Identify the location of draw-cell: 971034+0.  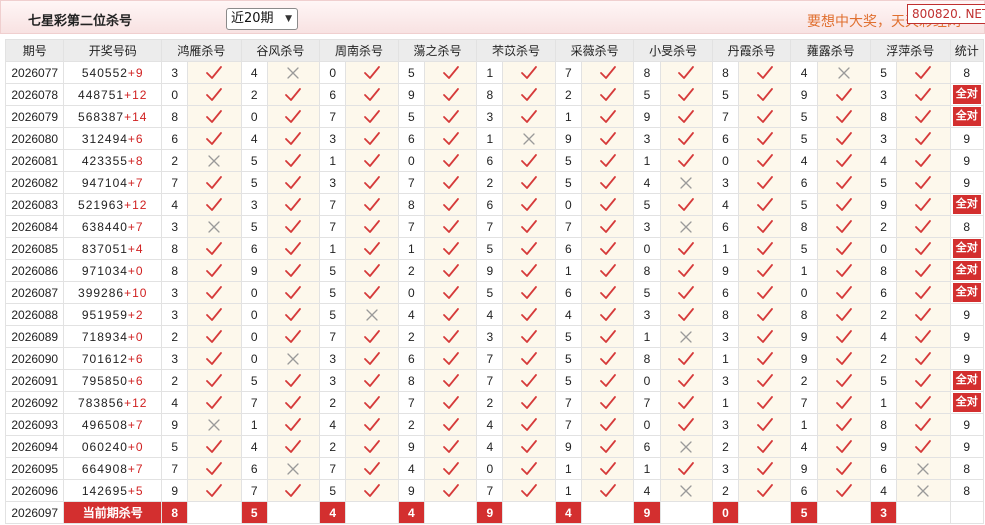
(113, 270).